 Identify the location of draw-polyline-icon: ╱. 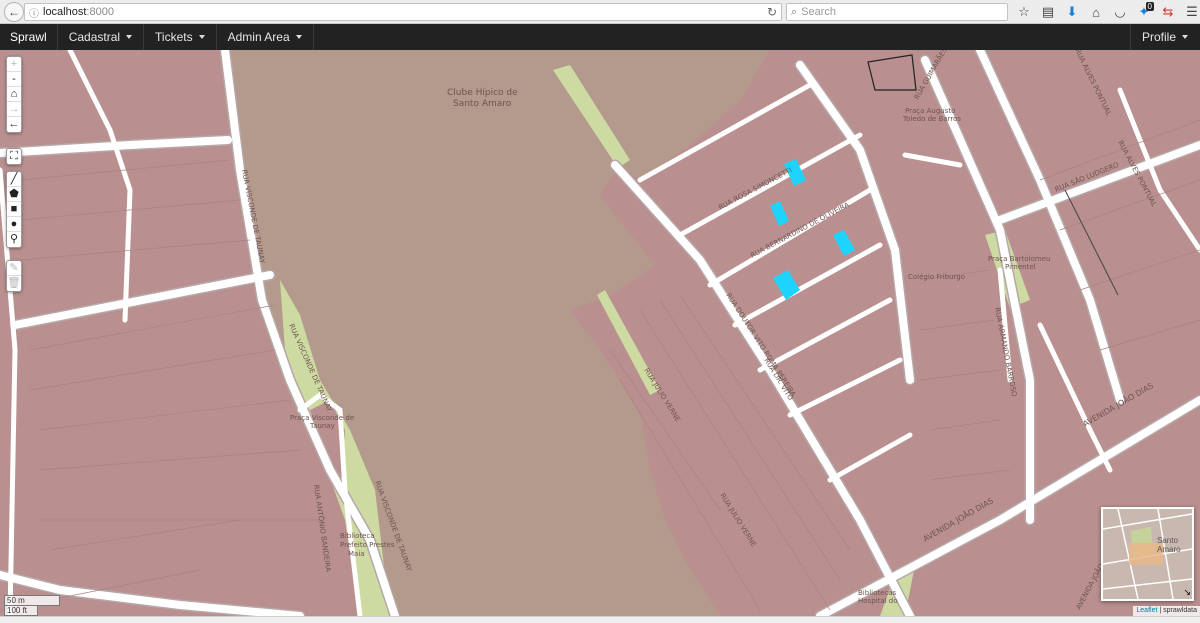
(14, 179).